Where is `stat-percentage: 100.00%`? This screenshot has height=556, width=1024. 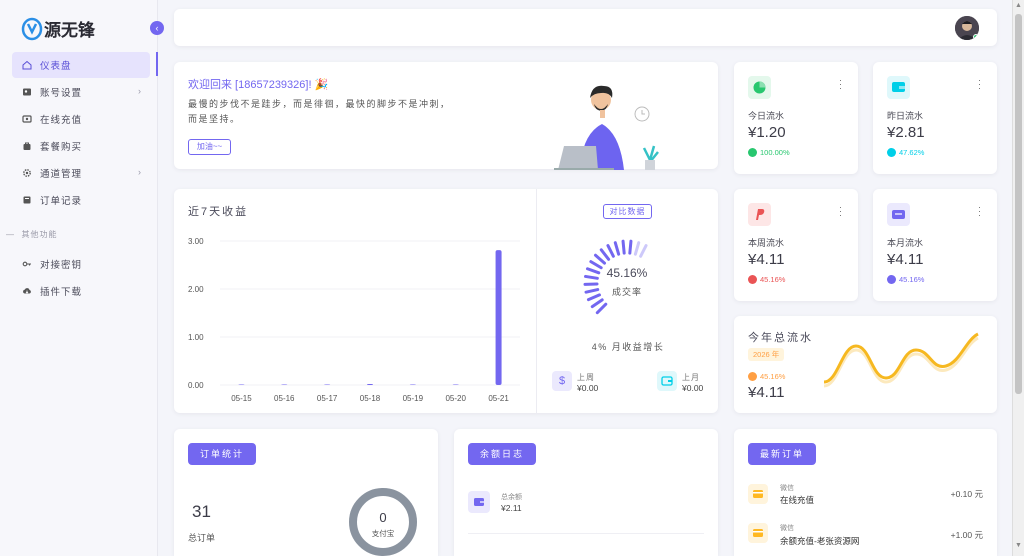 stat-percentage: 100.00% is located at coordinates (769, 152).